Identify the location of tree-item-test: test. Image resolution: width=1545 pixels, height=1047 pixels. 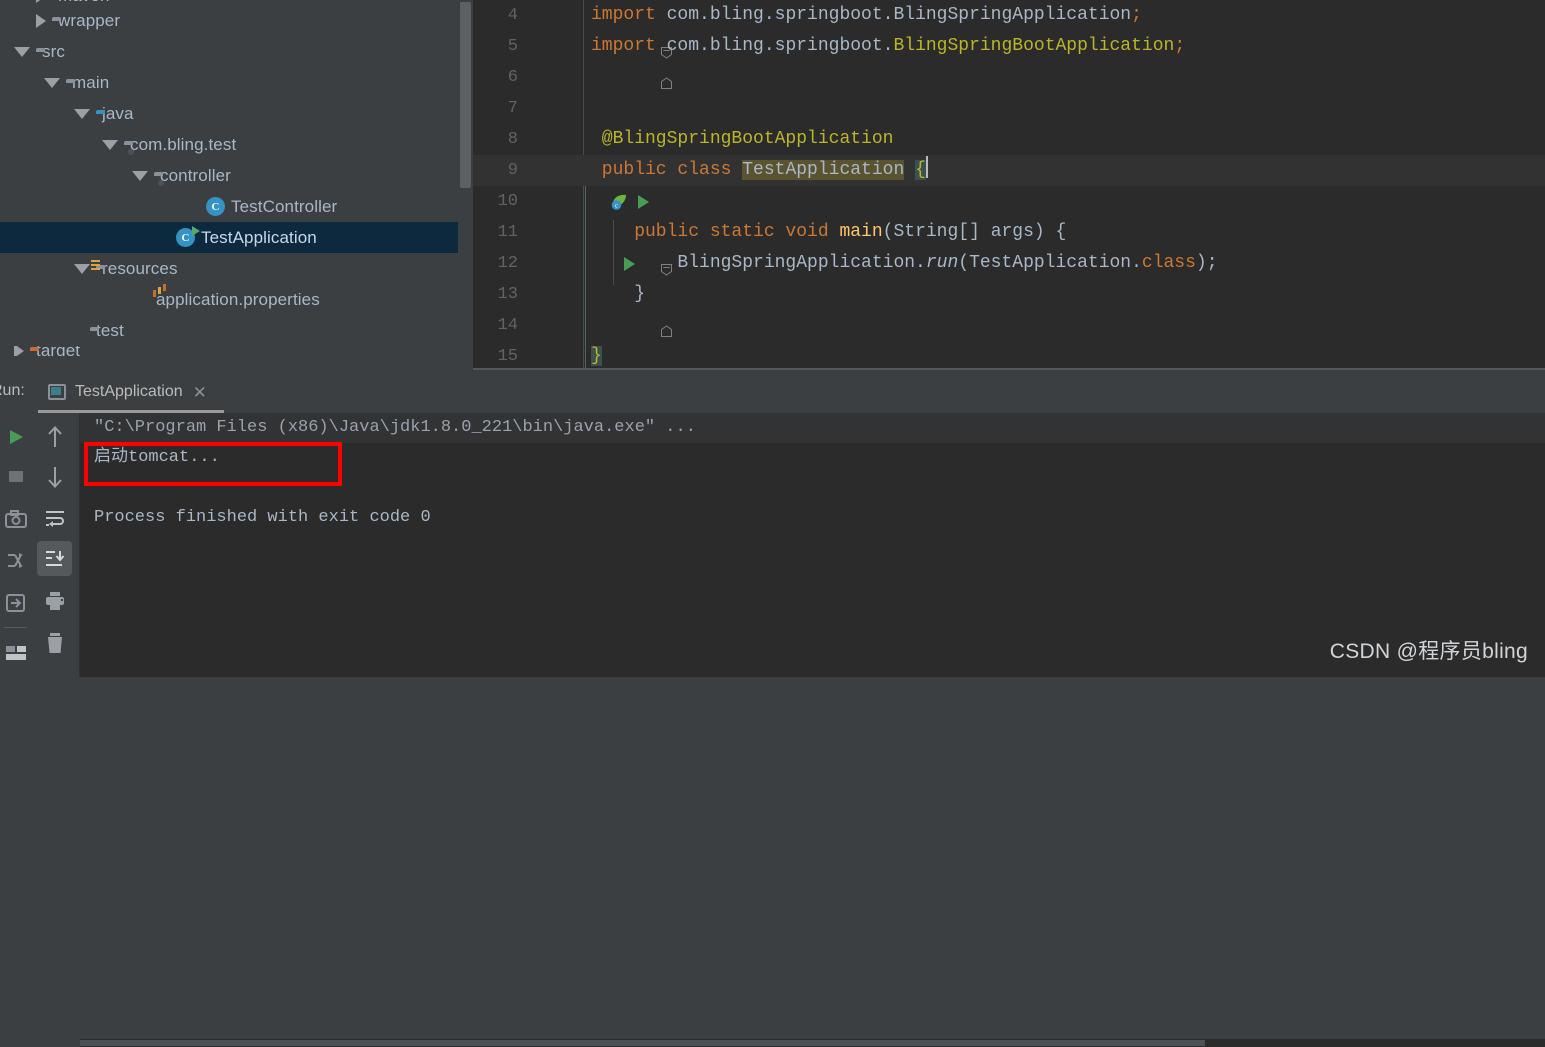
(239, 330).